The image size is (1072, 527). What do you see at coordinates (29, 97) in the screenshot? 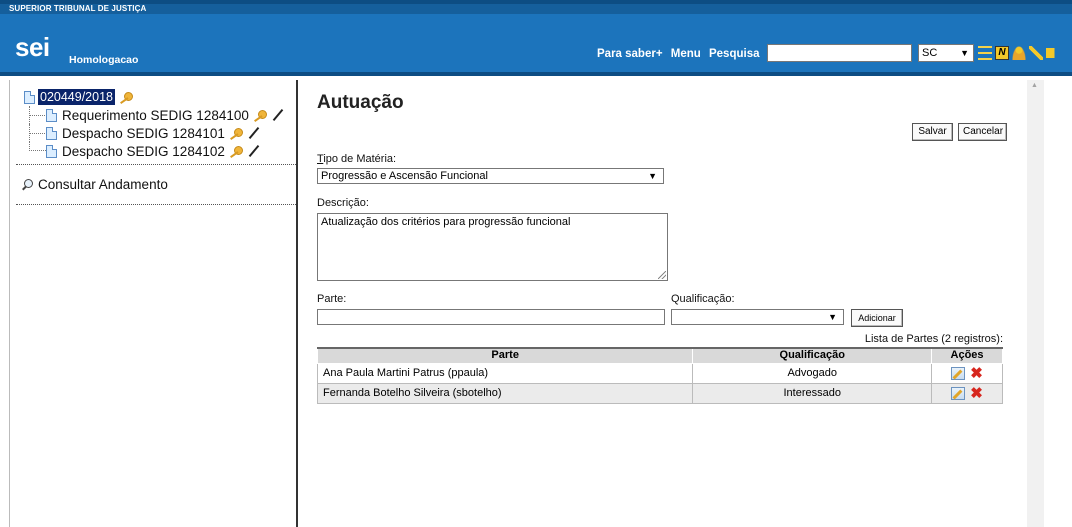
I see `process-icon` at bounding box center [29, 97].